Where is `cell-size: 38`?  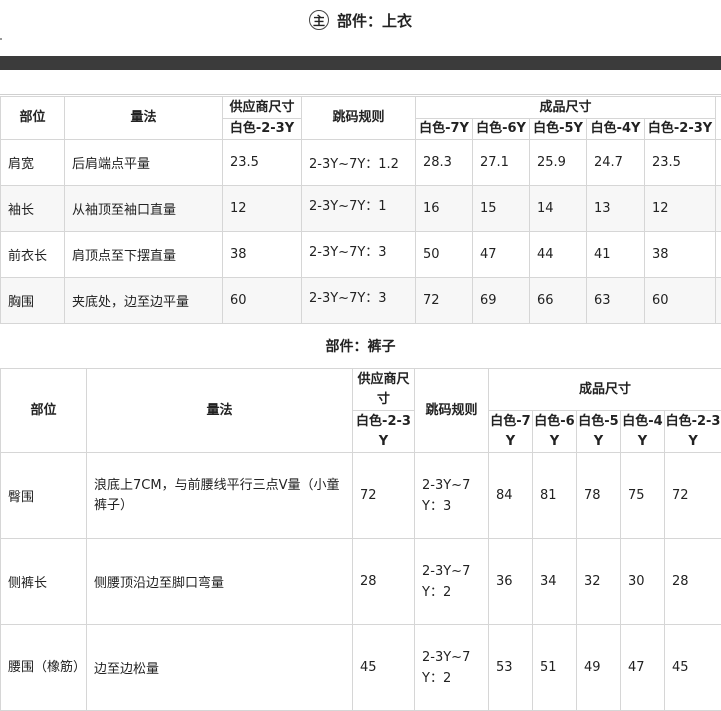
cell-size: 38 is located at coordinates (680, 254).